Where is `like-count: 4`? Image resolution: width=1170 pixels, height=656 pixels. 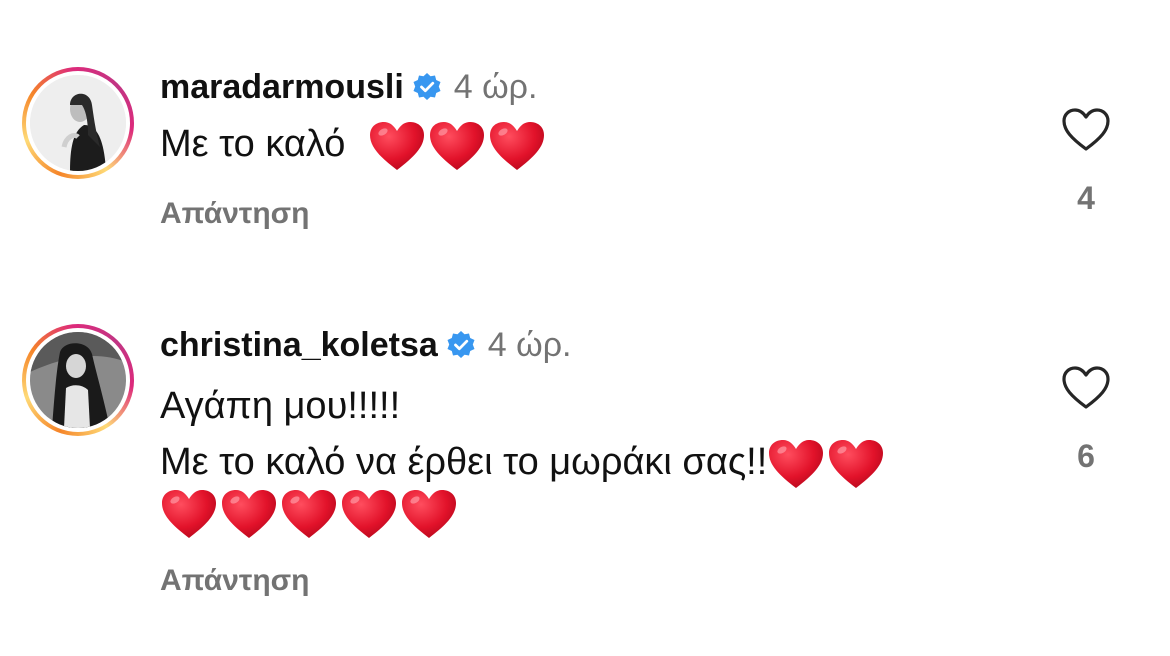 like-count: 4 is located at coordinates (1086, 198).